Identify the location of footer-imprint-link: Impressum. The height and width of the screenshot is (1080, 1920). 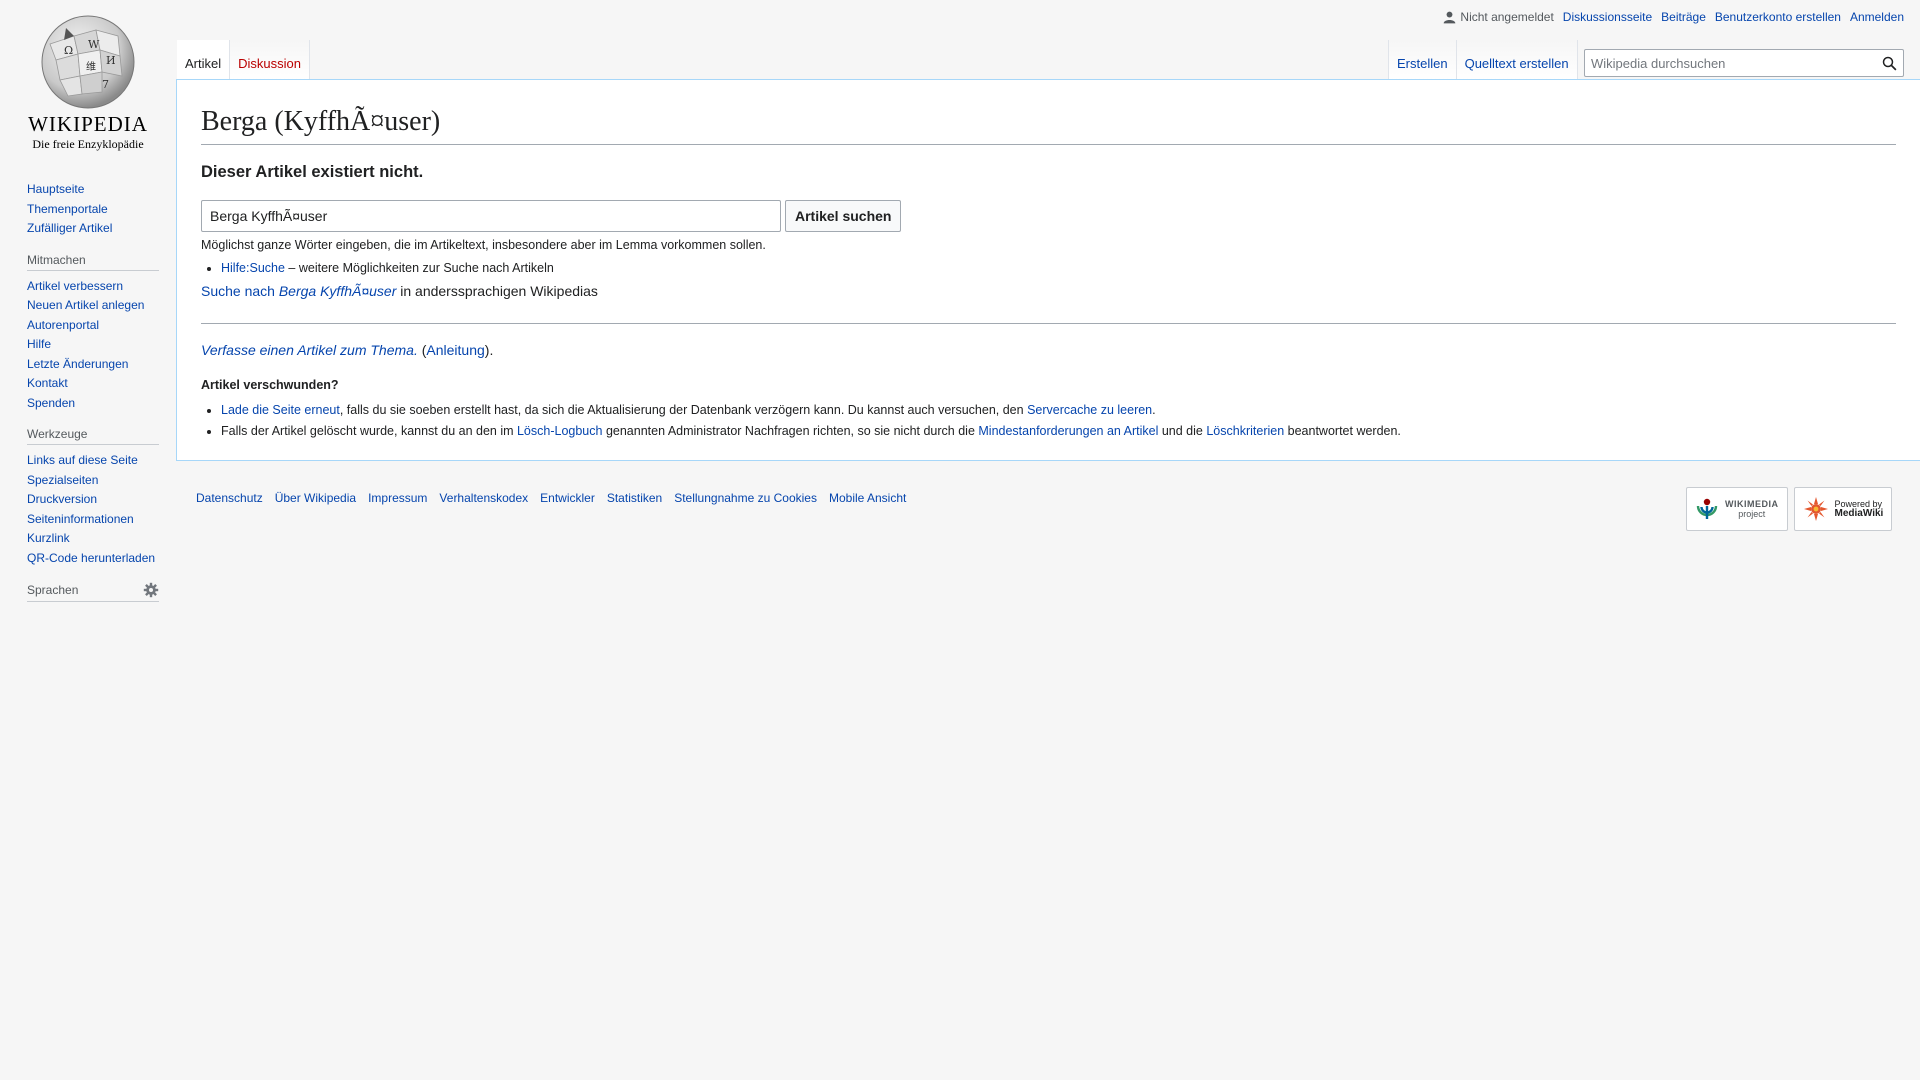
(397, 498).